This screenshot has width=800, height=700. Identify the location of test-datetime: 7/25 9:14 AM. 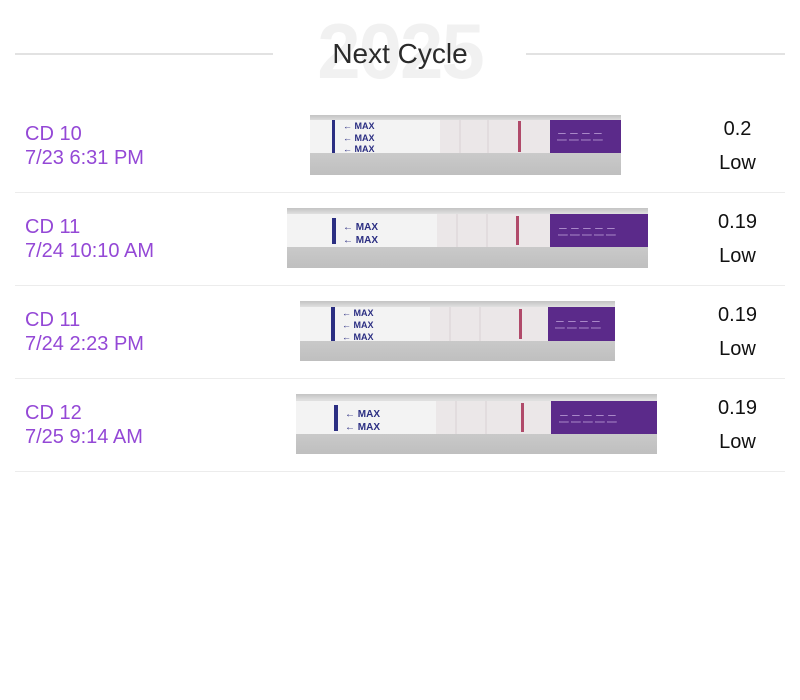
(84, 437).